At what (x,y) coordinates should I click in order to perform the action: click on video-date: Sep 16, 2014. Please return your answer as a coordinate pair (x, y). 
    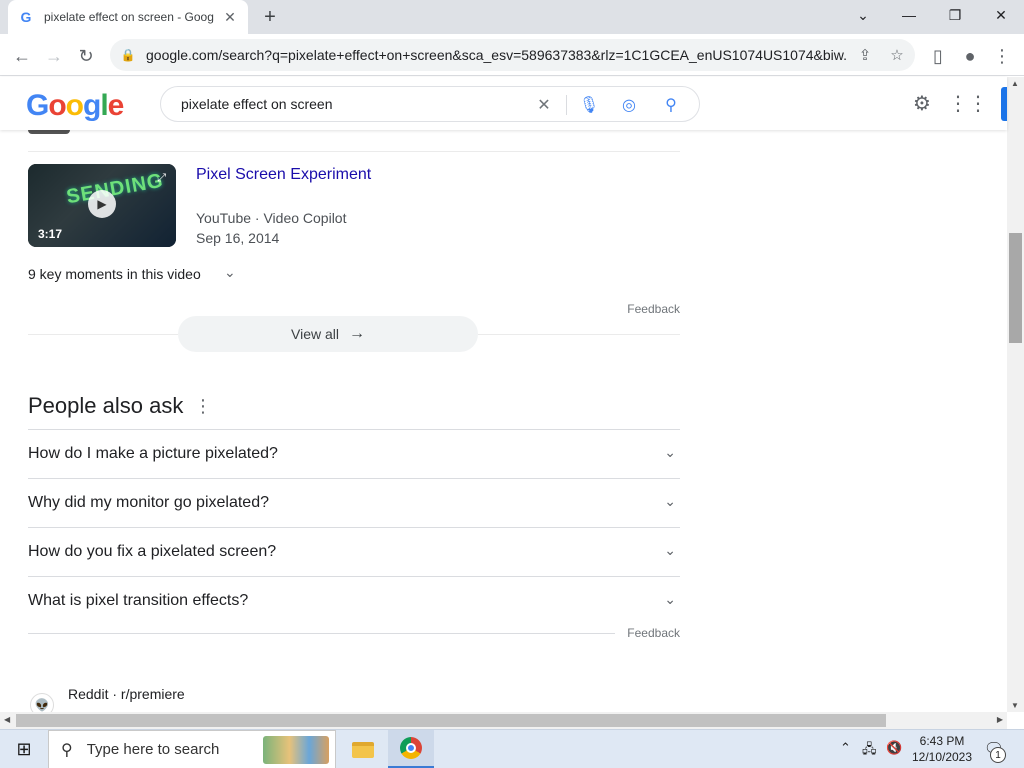
    Looking at the image, I should click on (238, 238).